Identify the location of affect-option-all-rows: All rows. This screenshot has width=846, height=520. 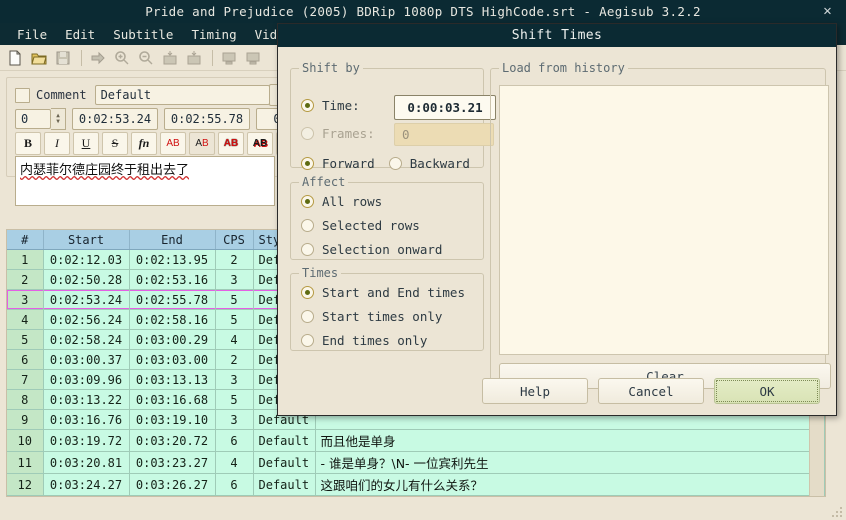
(387, 201).